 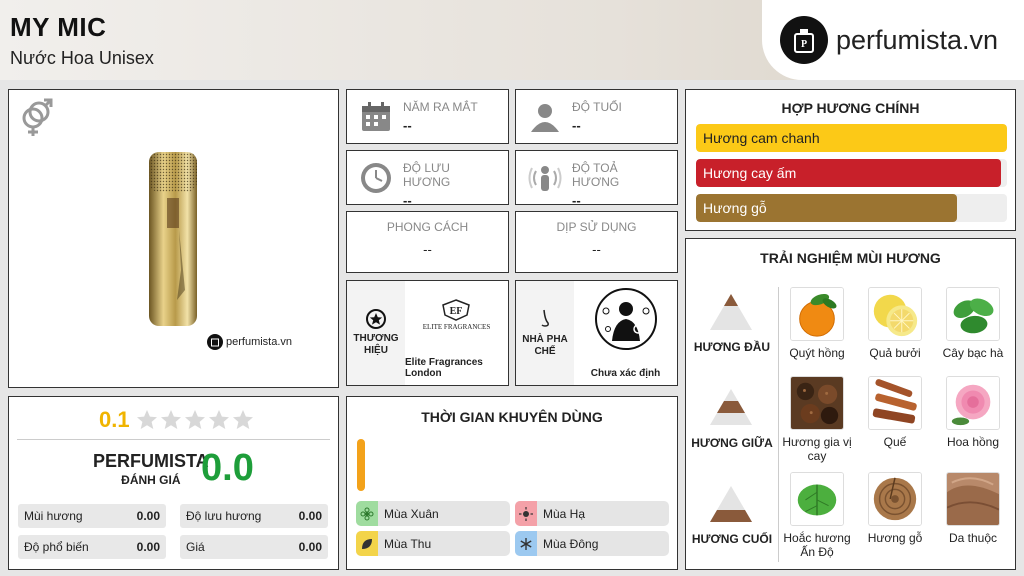 I want to click on note-name: Quýt hồng, so click(x=817, y=353).